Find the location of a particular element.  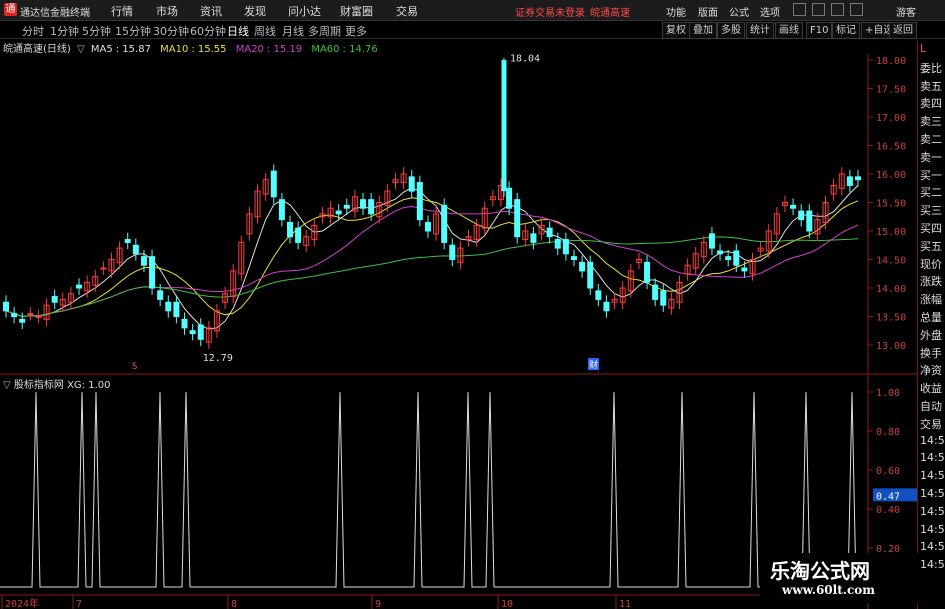

message-icon is located at coordinates (837, 9).